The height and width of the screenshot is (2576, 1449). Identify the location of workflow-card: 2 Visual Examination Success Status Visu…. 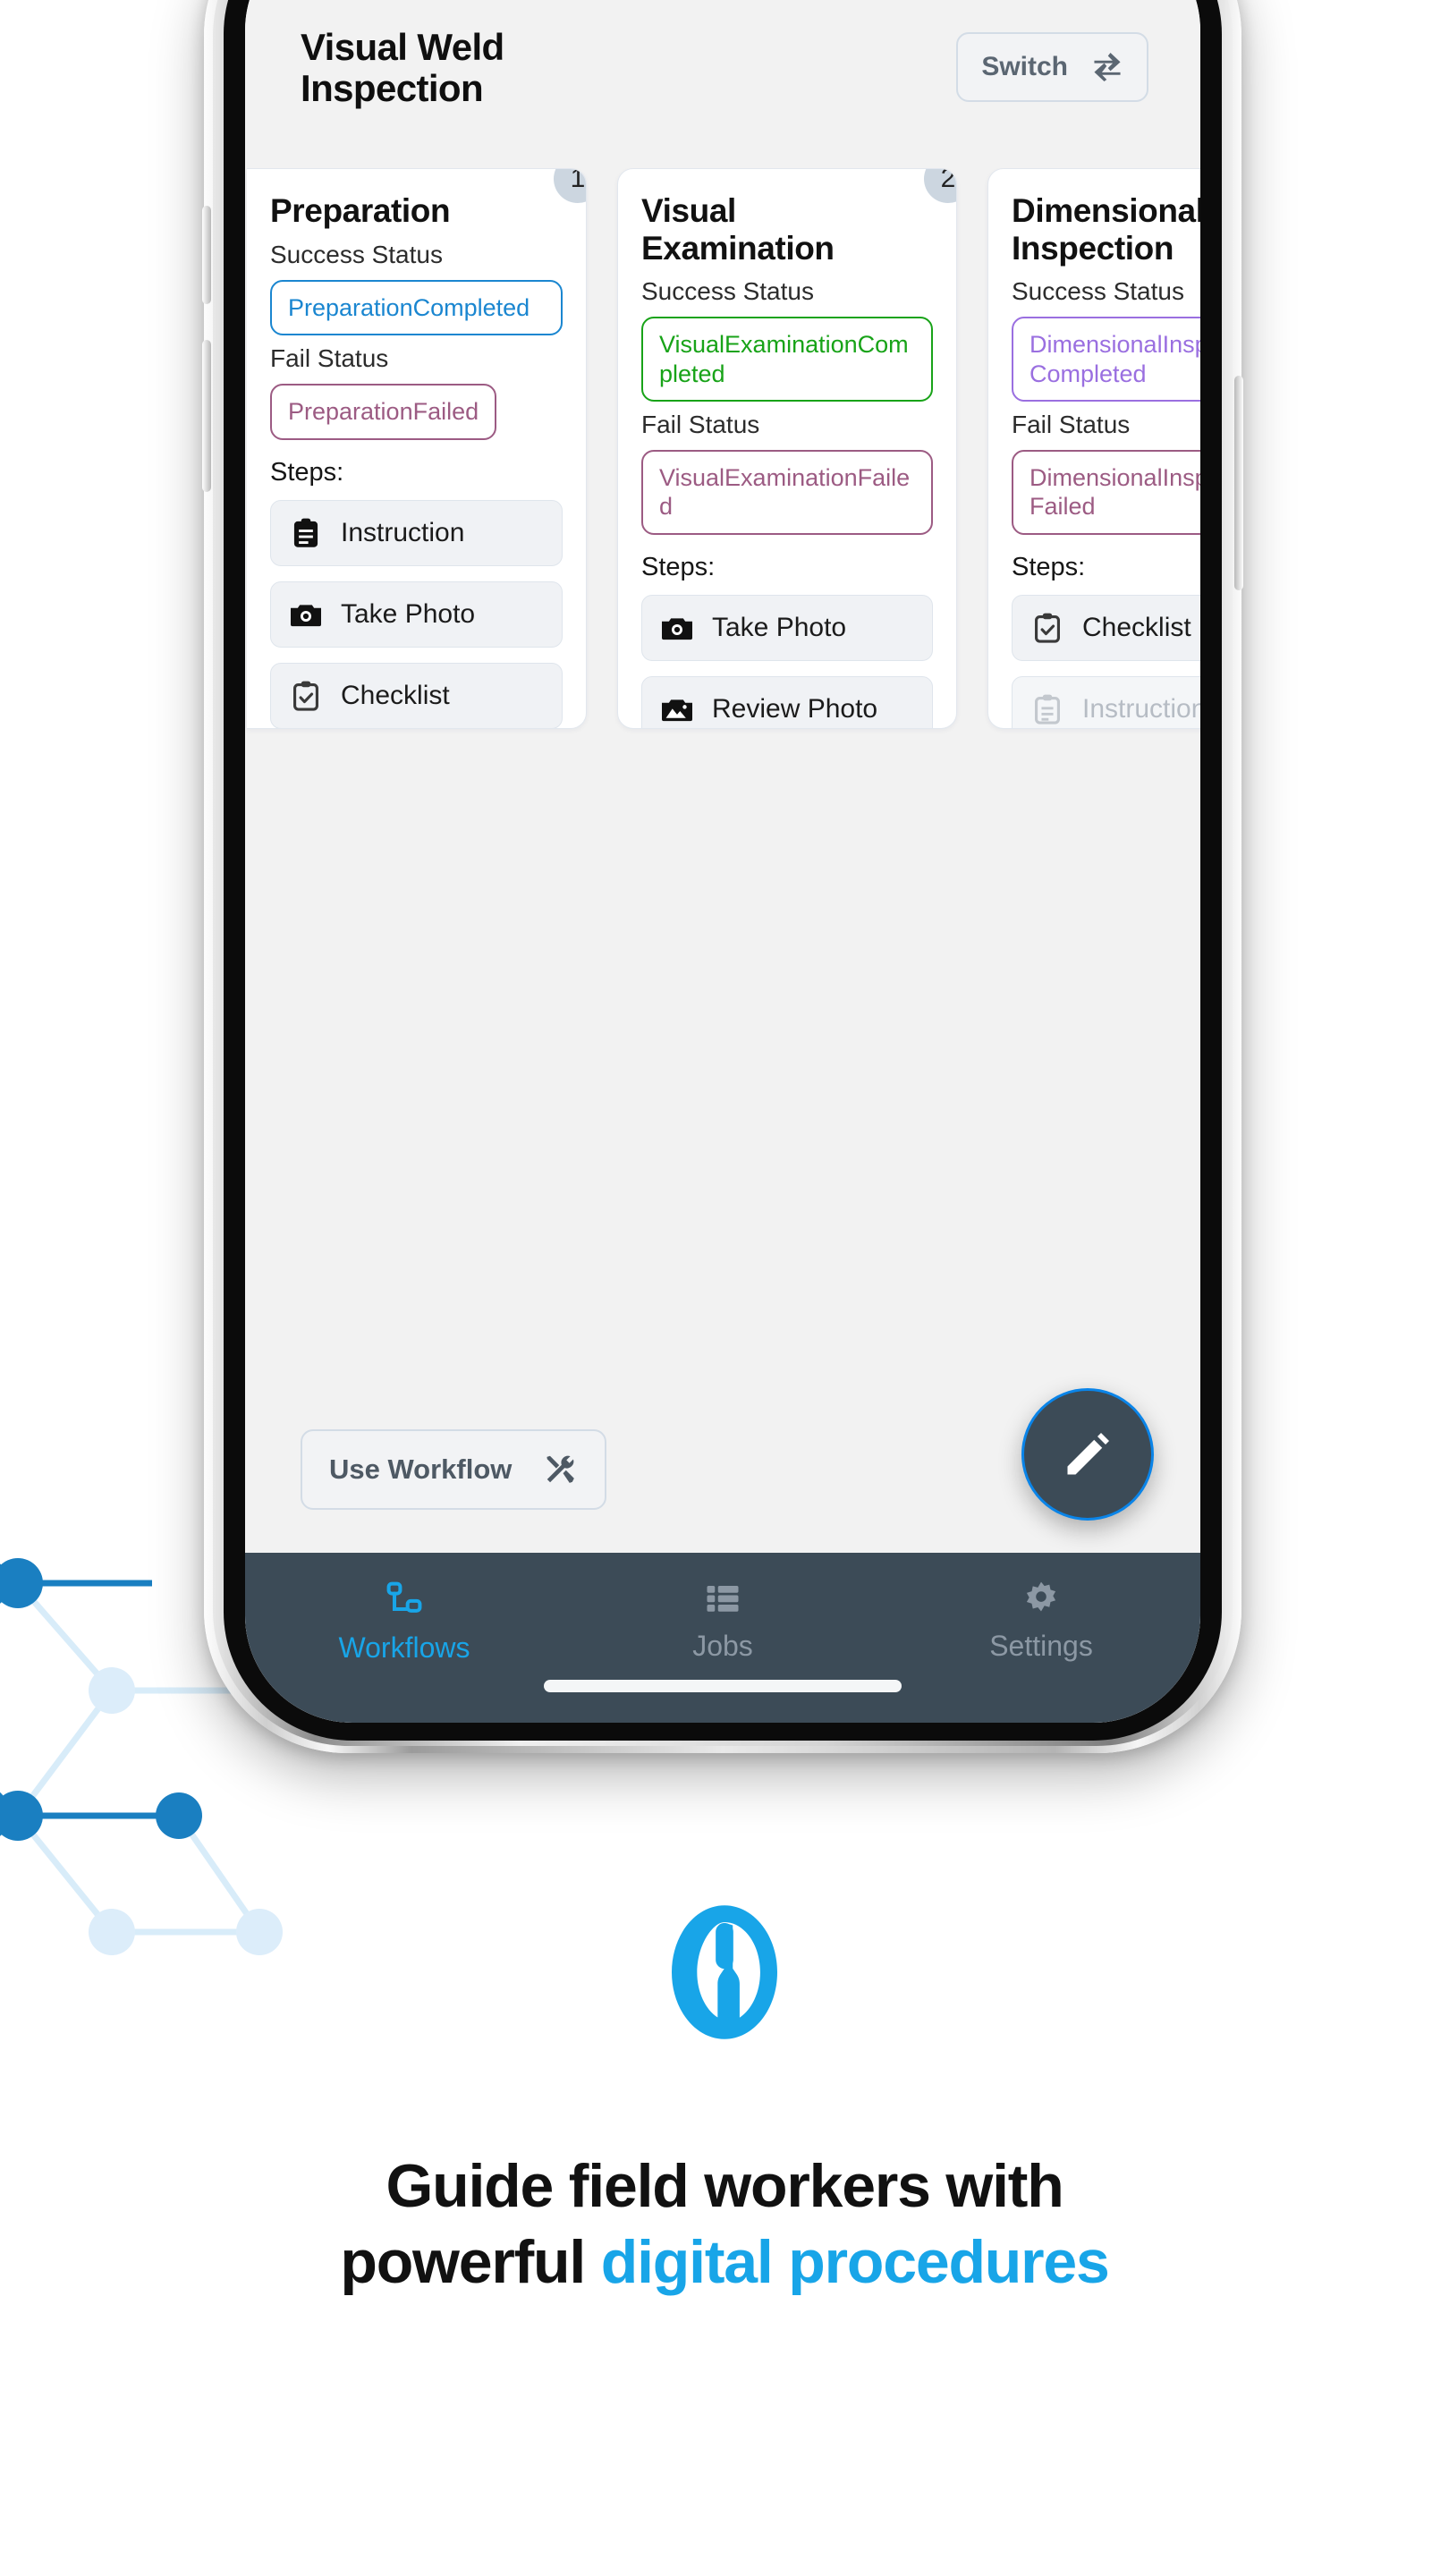
(787, 449).